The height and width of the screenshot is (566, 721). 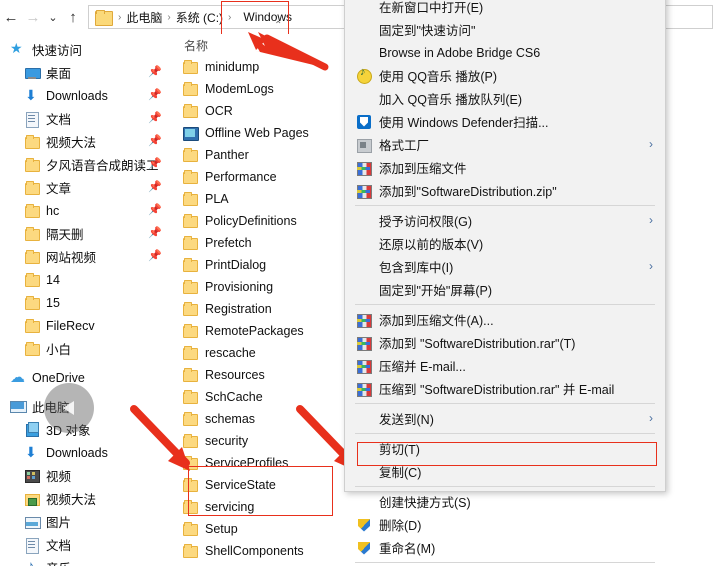 What do you see at coordinates (436, 291) in the screenshot?
I see `menu-item-label: 固定到"开始"屏幕(P)` at bounding box center [436, 291].